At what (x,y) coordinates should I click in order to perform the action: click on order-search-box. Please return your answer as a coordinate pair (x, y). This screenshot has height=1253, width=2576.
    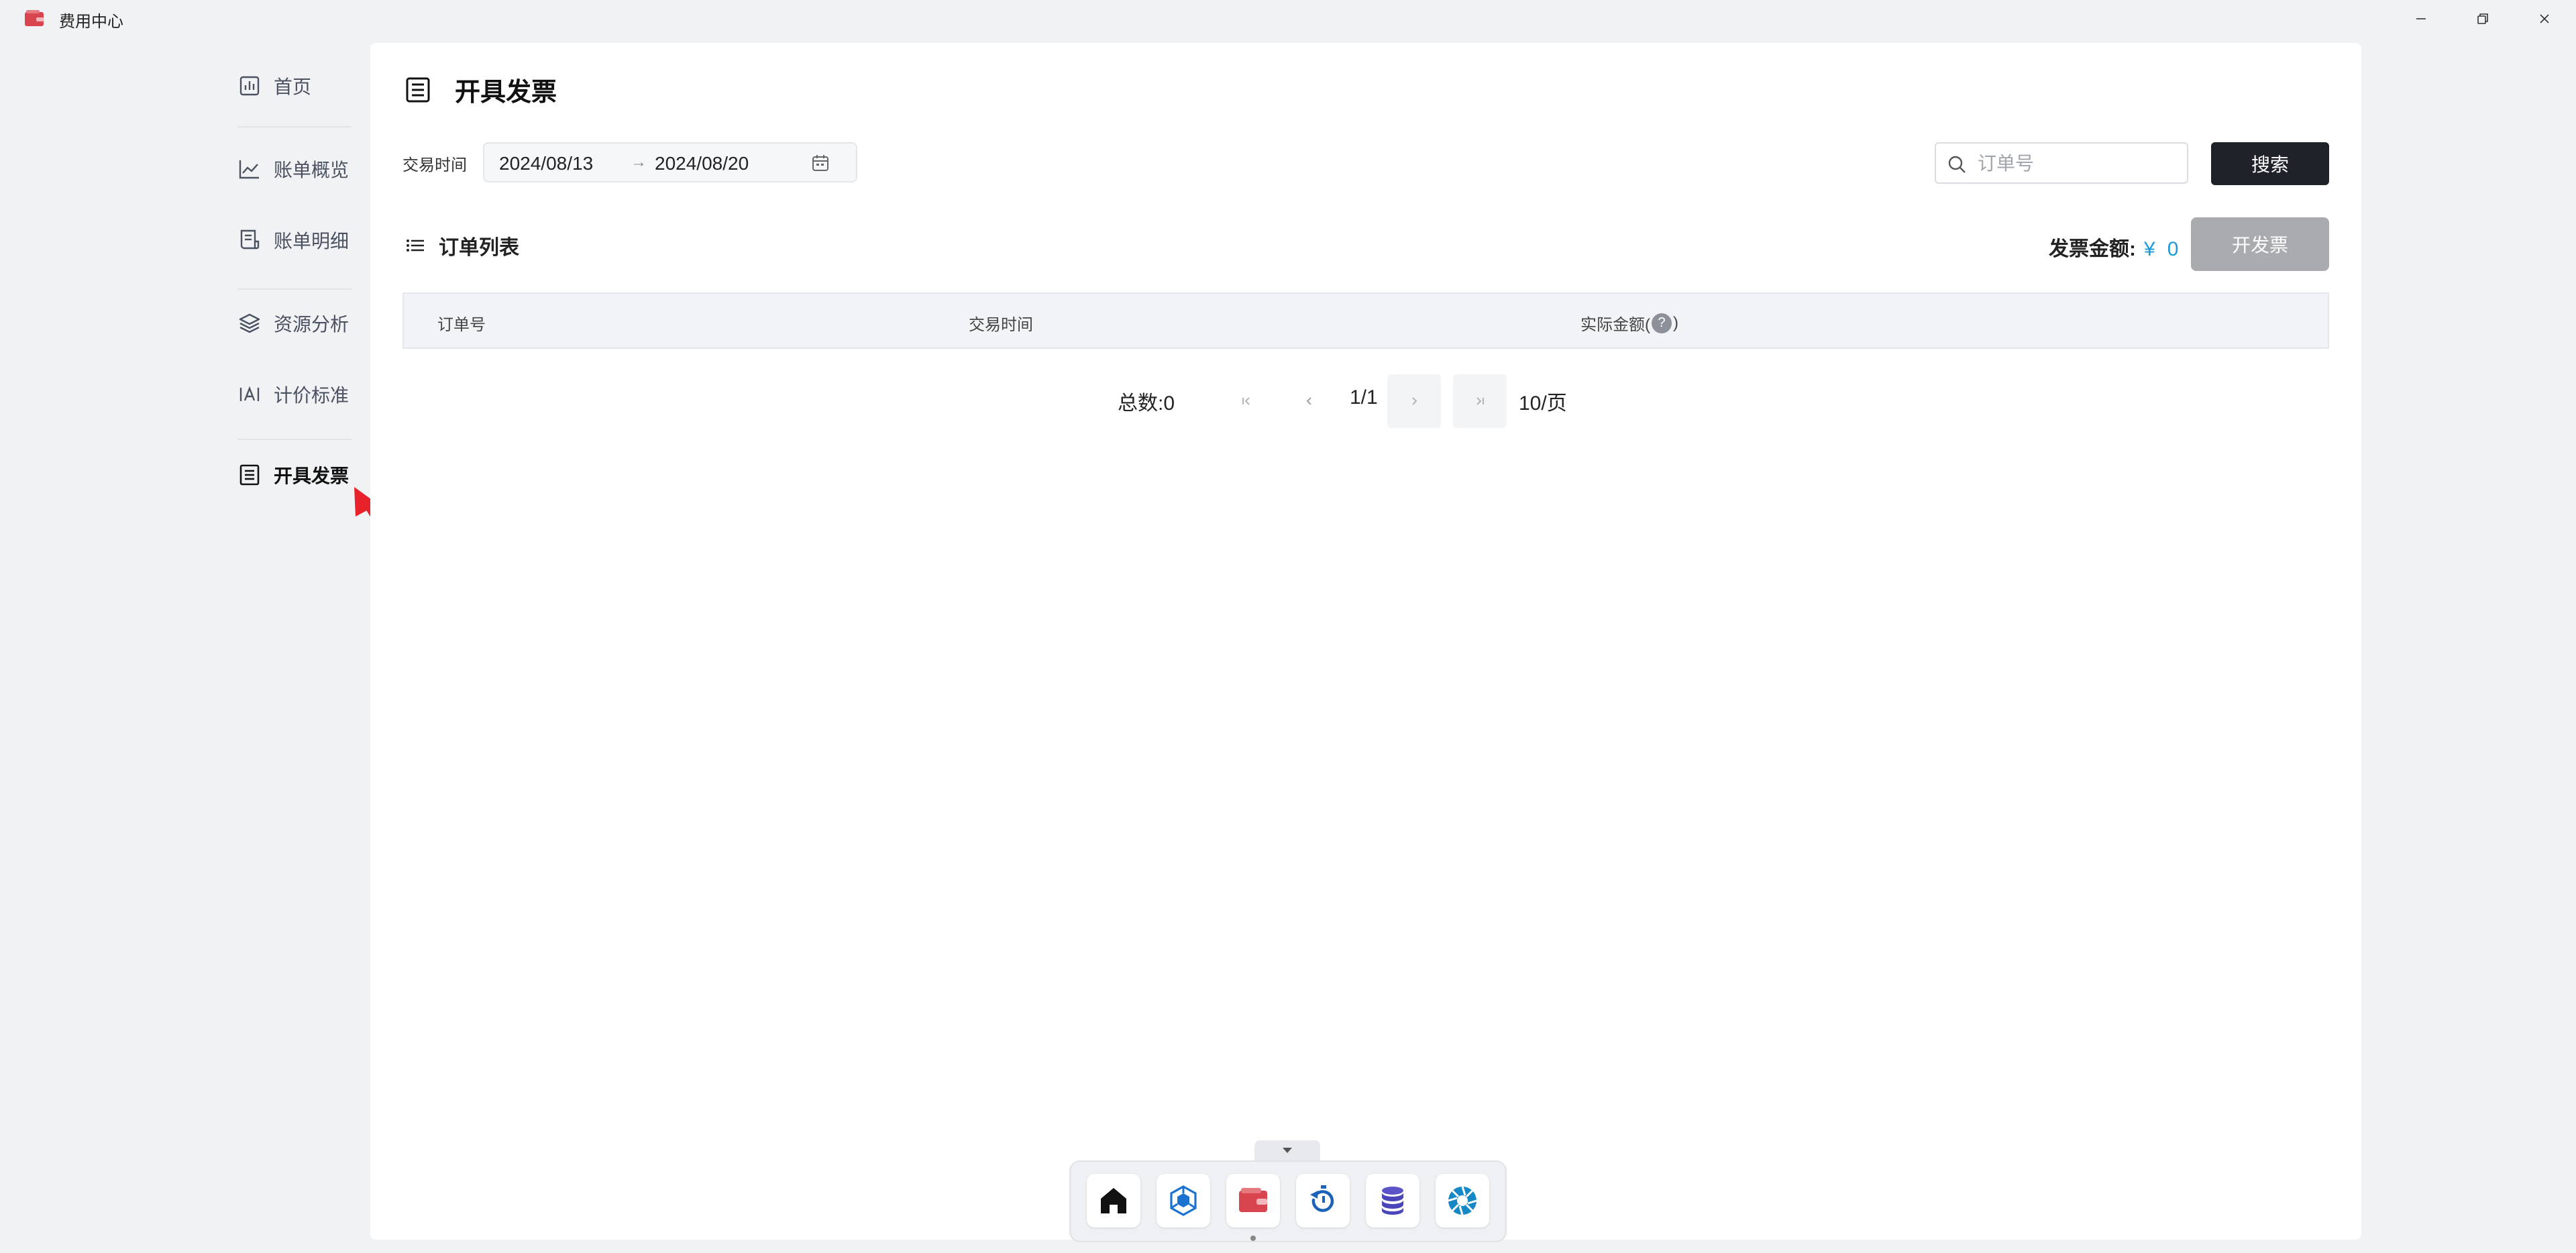
    Looking at the image, I should click on (2061, 163).